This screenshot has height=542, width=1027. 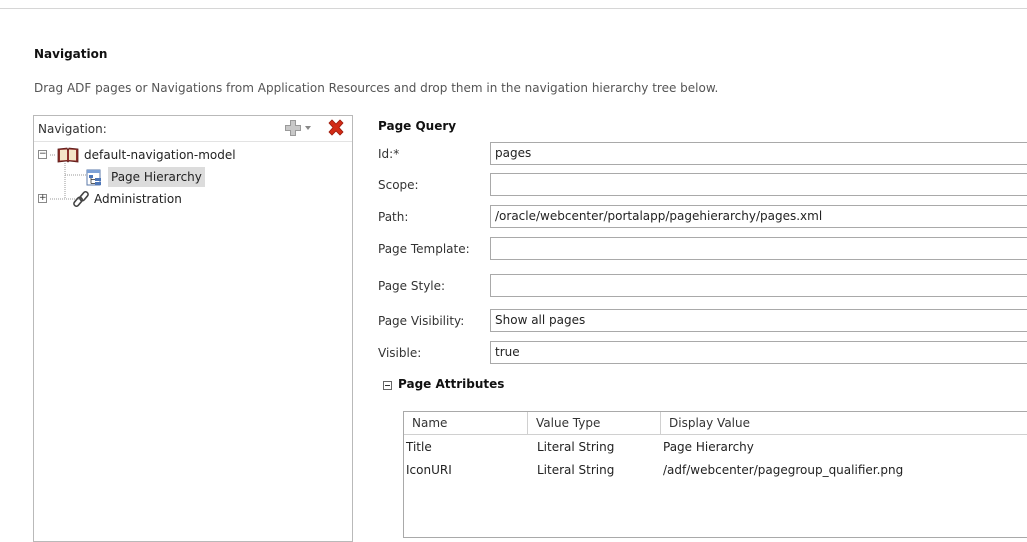 What do you see at coordinates (398, 185) in the screenshot?
I see `scope-label: Scope:` at bounding box center [398, 185].